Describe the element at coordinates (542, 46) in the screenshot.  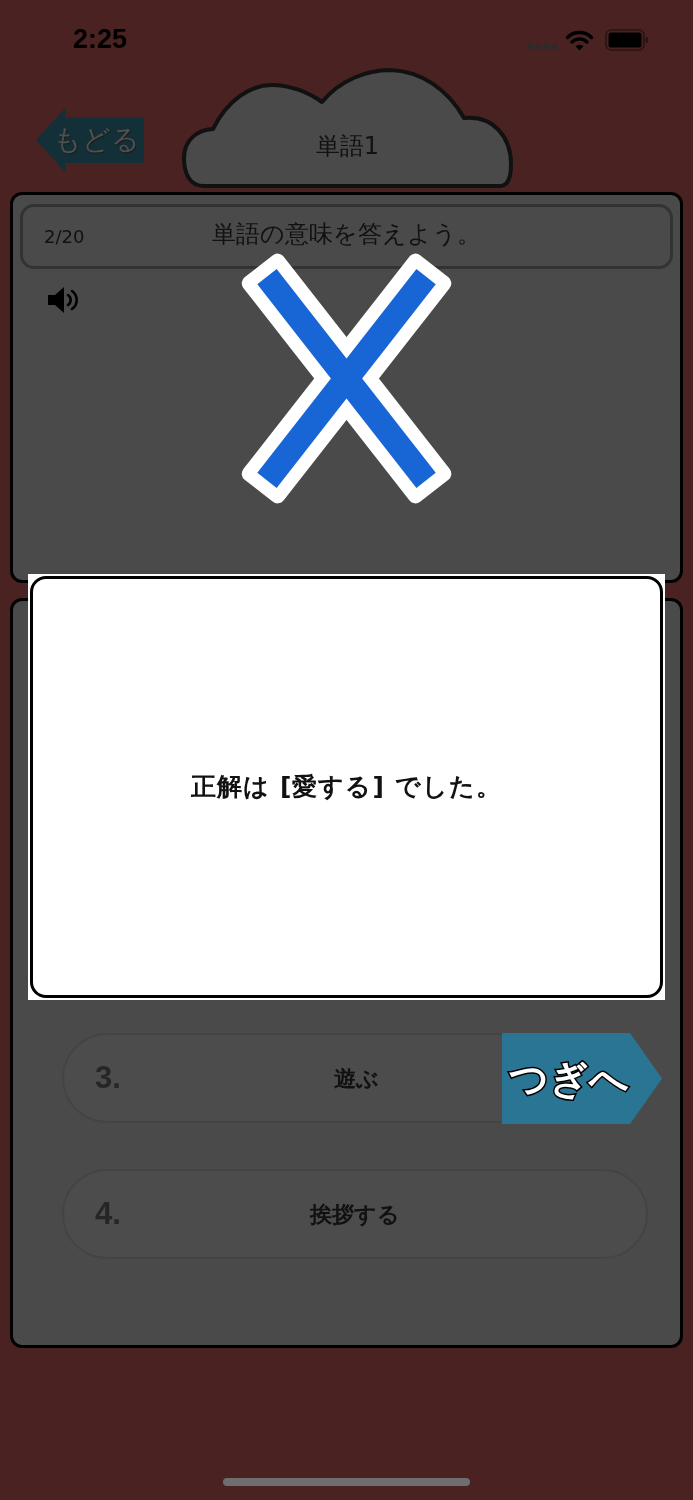
I see `cellular-signal-icon` at that location.